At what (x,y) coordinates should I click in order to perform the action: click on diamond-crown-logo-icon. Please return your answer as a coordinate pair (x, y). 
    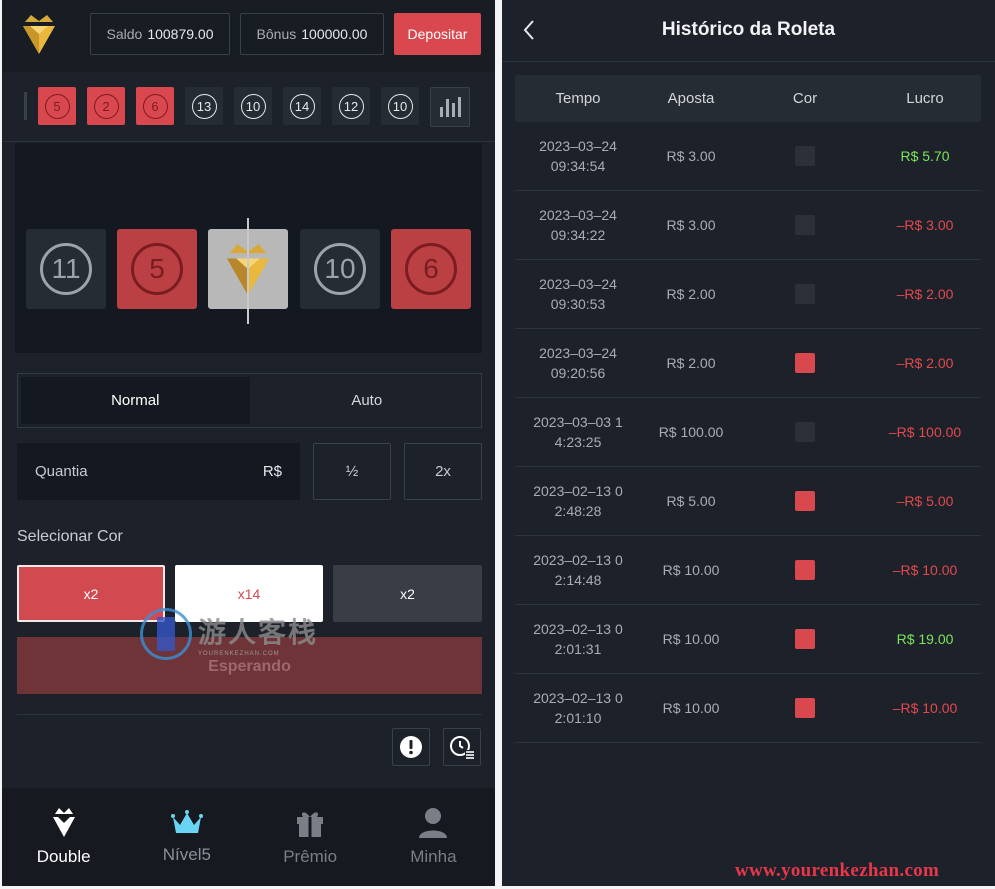
    Looking at the image, I should click on (39, 34).